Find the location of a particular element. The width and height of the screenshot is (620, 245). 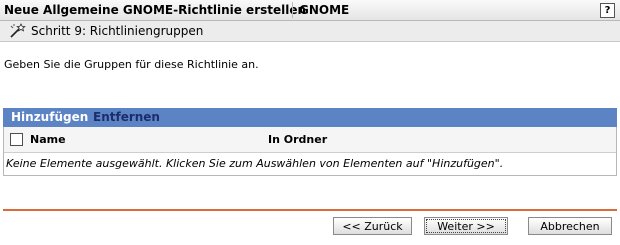

remove-button: Entfernen is located at coordinates (126, 117).